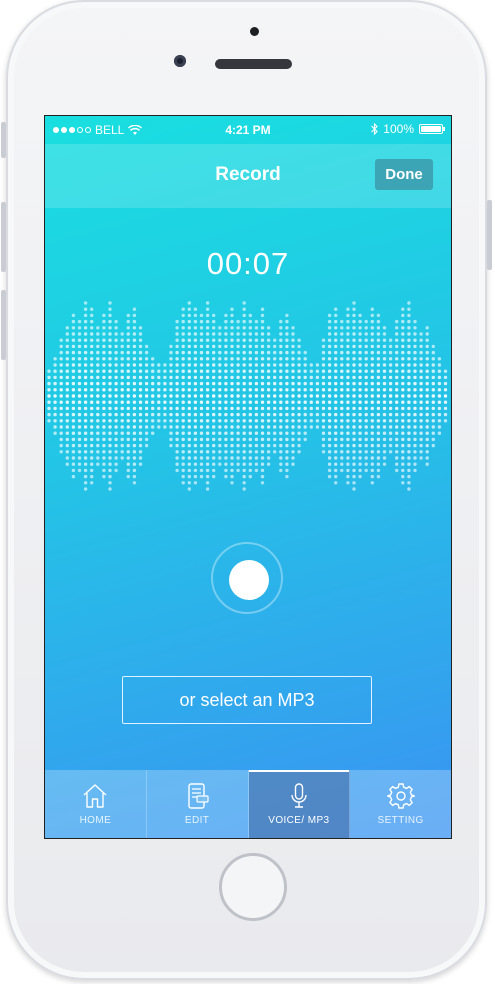 The image size is (495, 984). Describe the element at coordinates (198, 804) in the screenshot. I see `tab-edit: EDIT` at that location.